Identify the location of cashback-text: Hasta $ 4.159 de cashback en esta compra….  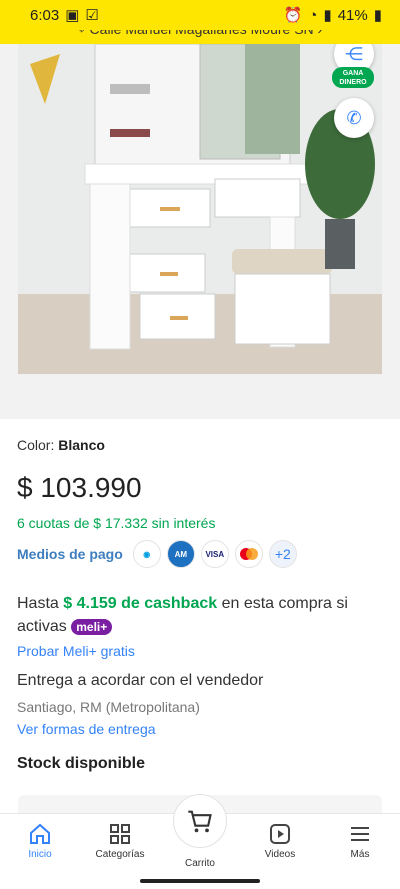
(200, 615).